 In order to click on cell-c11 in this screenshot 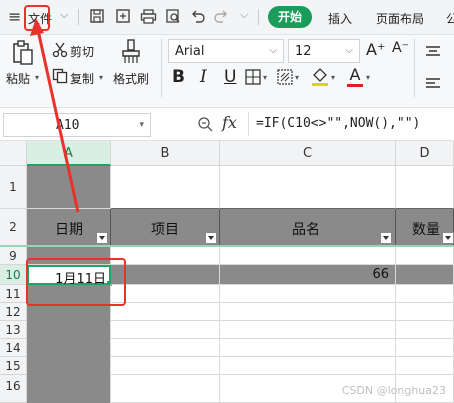, I will do `click(308, 294)`.